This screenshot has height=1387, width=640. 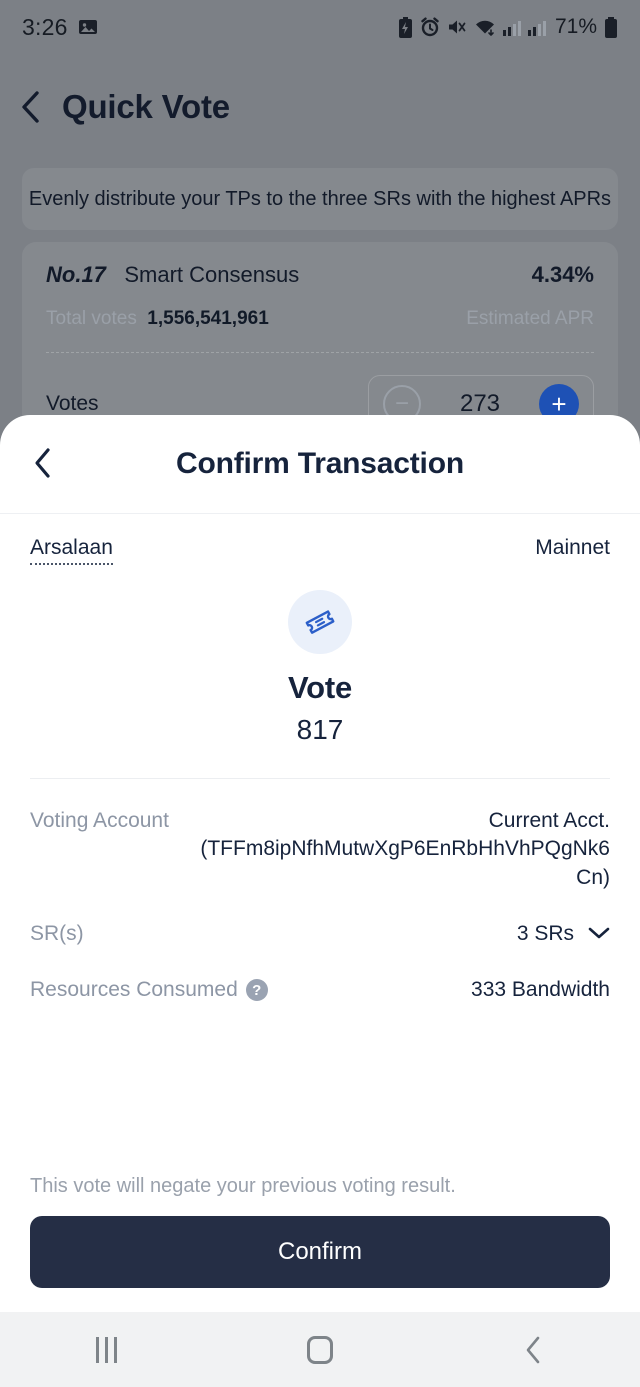 I want to click on mute-icon, so click(x=457, y=27).